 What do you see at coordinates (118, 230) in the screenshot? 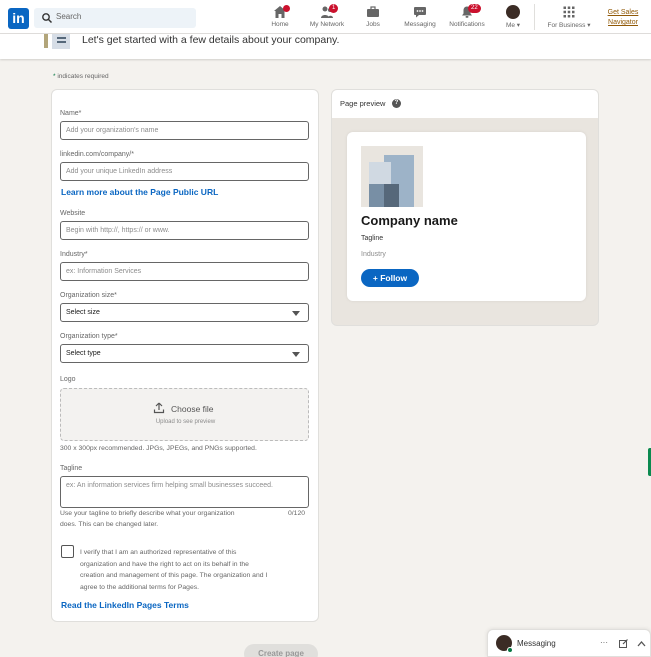
I see `website-placeholder: Begin with http://, https:// or www.` at bounding box center [118, 230].